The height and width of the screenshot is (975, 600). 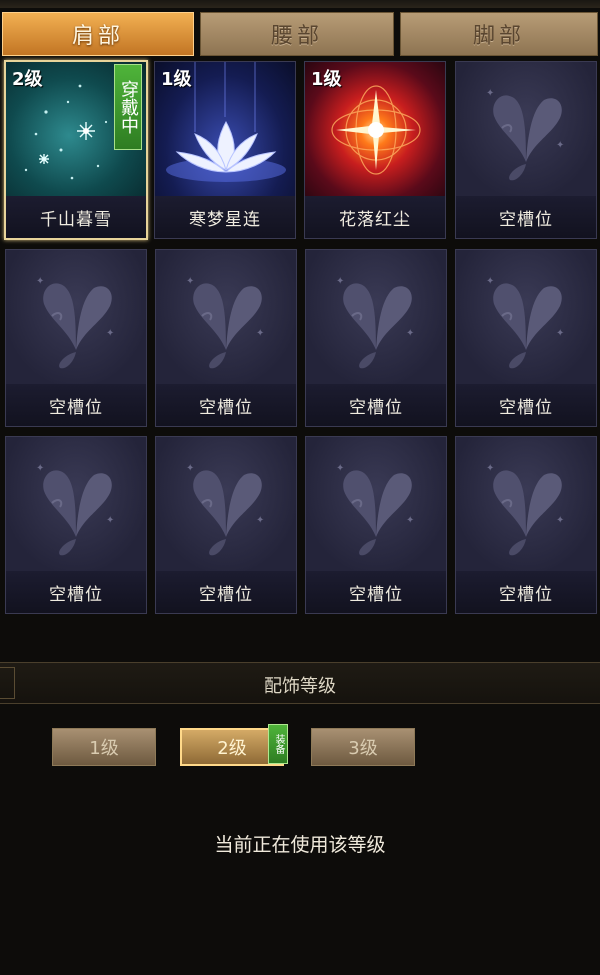 I want to click on accessory-slot-qianshanmuxue: 2级 穿戴中 千山暮雪, so click(x=76, y=150).